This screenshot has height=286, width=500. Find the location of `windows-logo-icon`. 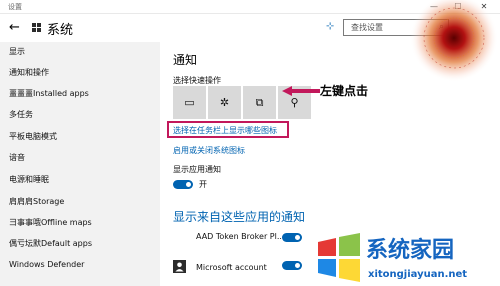

windows-logo-icon is located at coordinates (36, 27).